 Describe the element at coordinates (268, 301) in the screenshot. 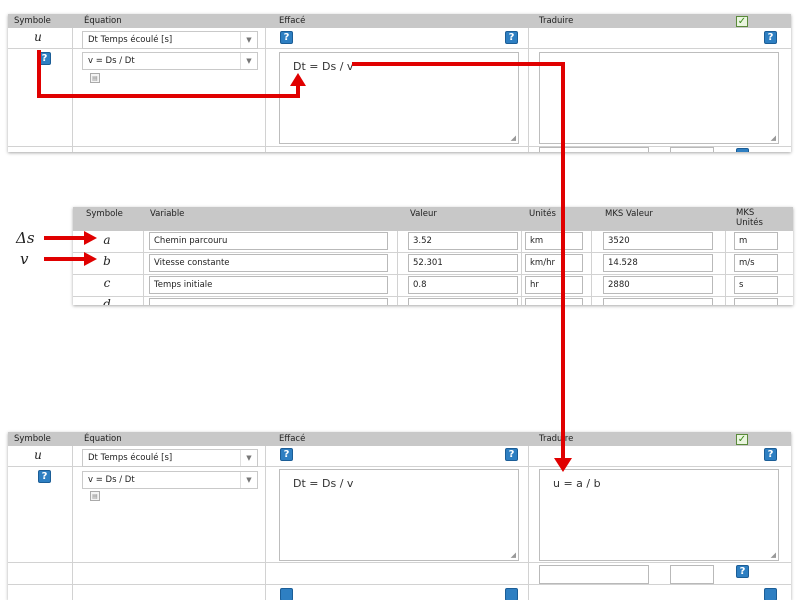

I see `variable-name-input` at that location.